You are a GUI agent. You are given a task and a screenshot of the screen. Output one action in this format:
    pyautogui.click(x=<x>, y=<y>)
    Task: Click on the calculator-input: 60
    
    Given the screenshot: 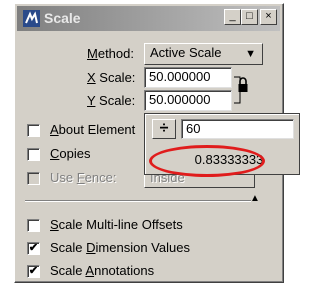 What is the action you would take?
    pyautogui.click(x=237, y=129)
    